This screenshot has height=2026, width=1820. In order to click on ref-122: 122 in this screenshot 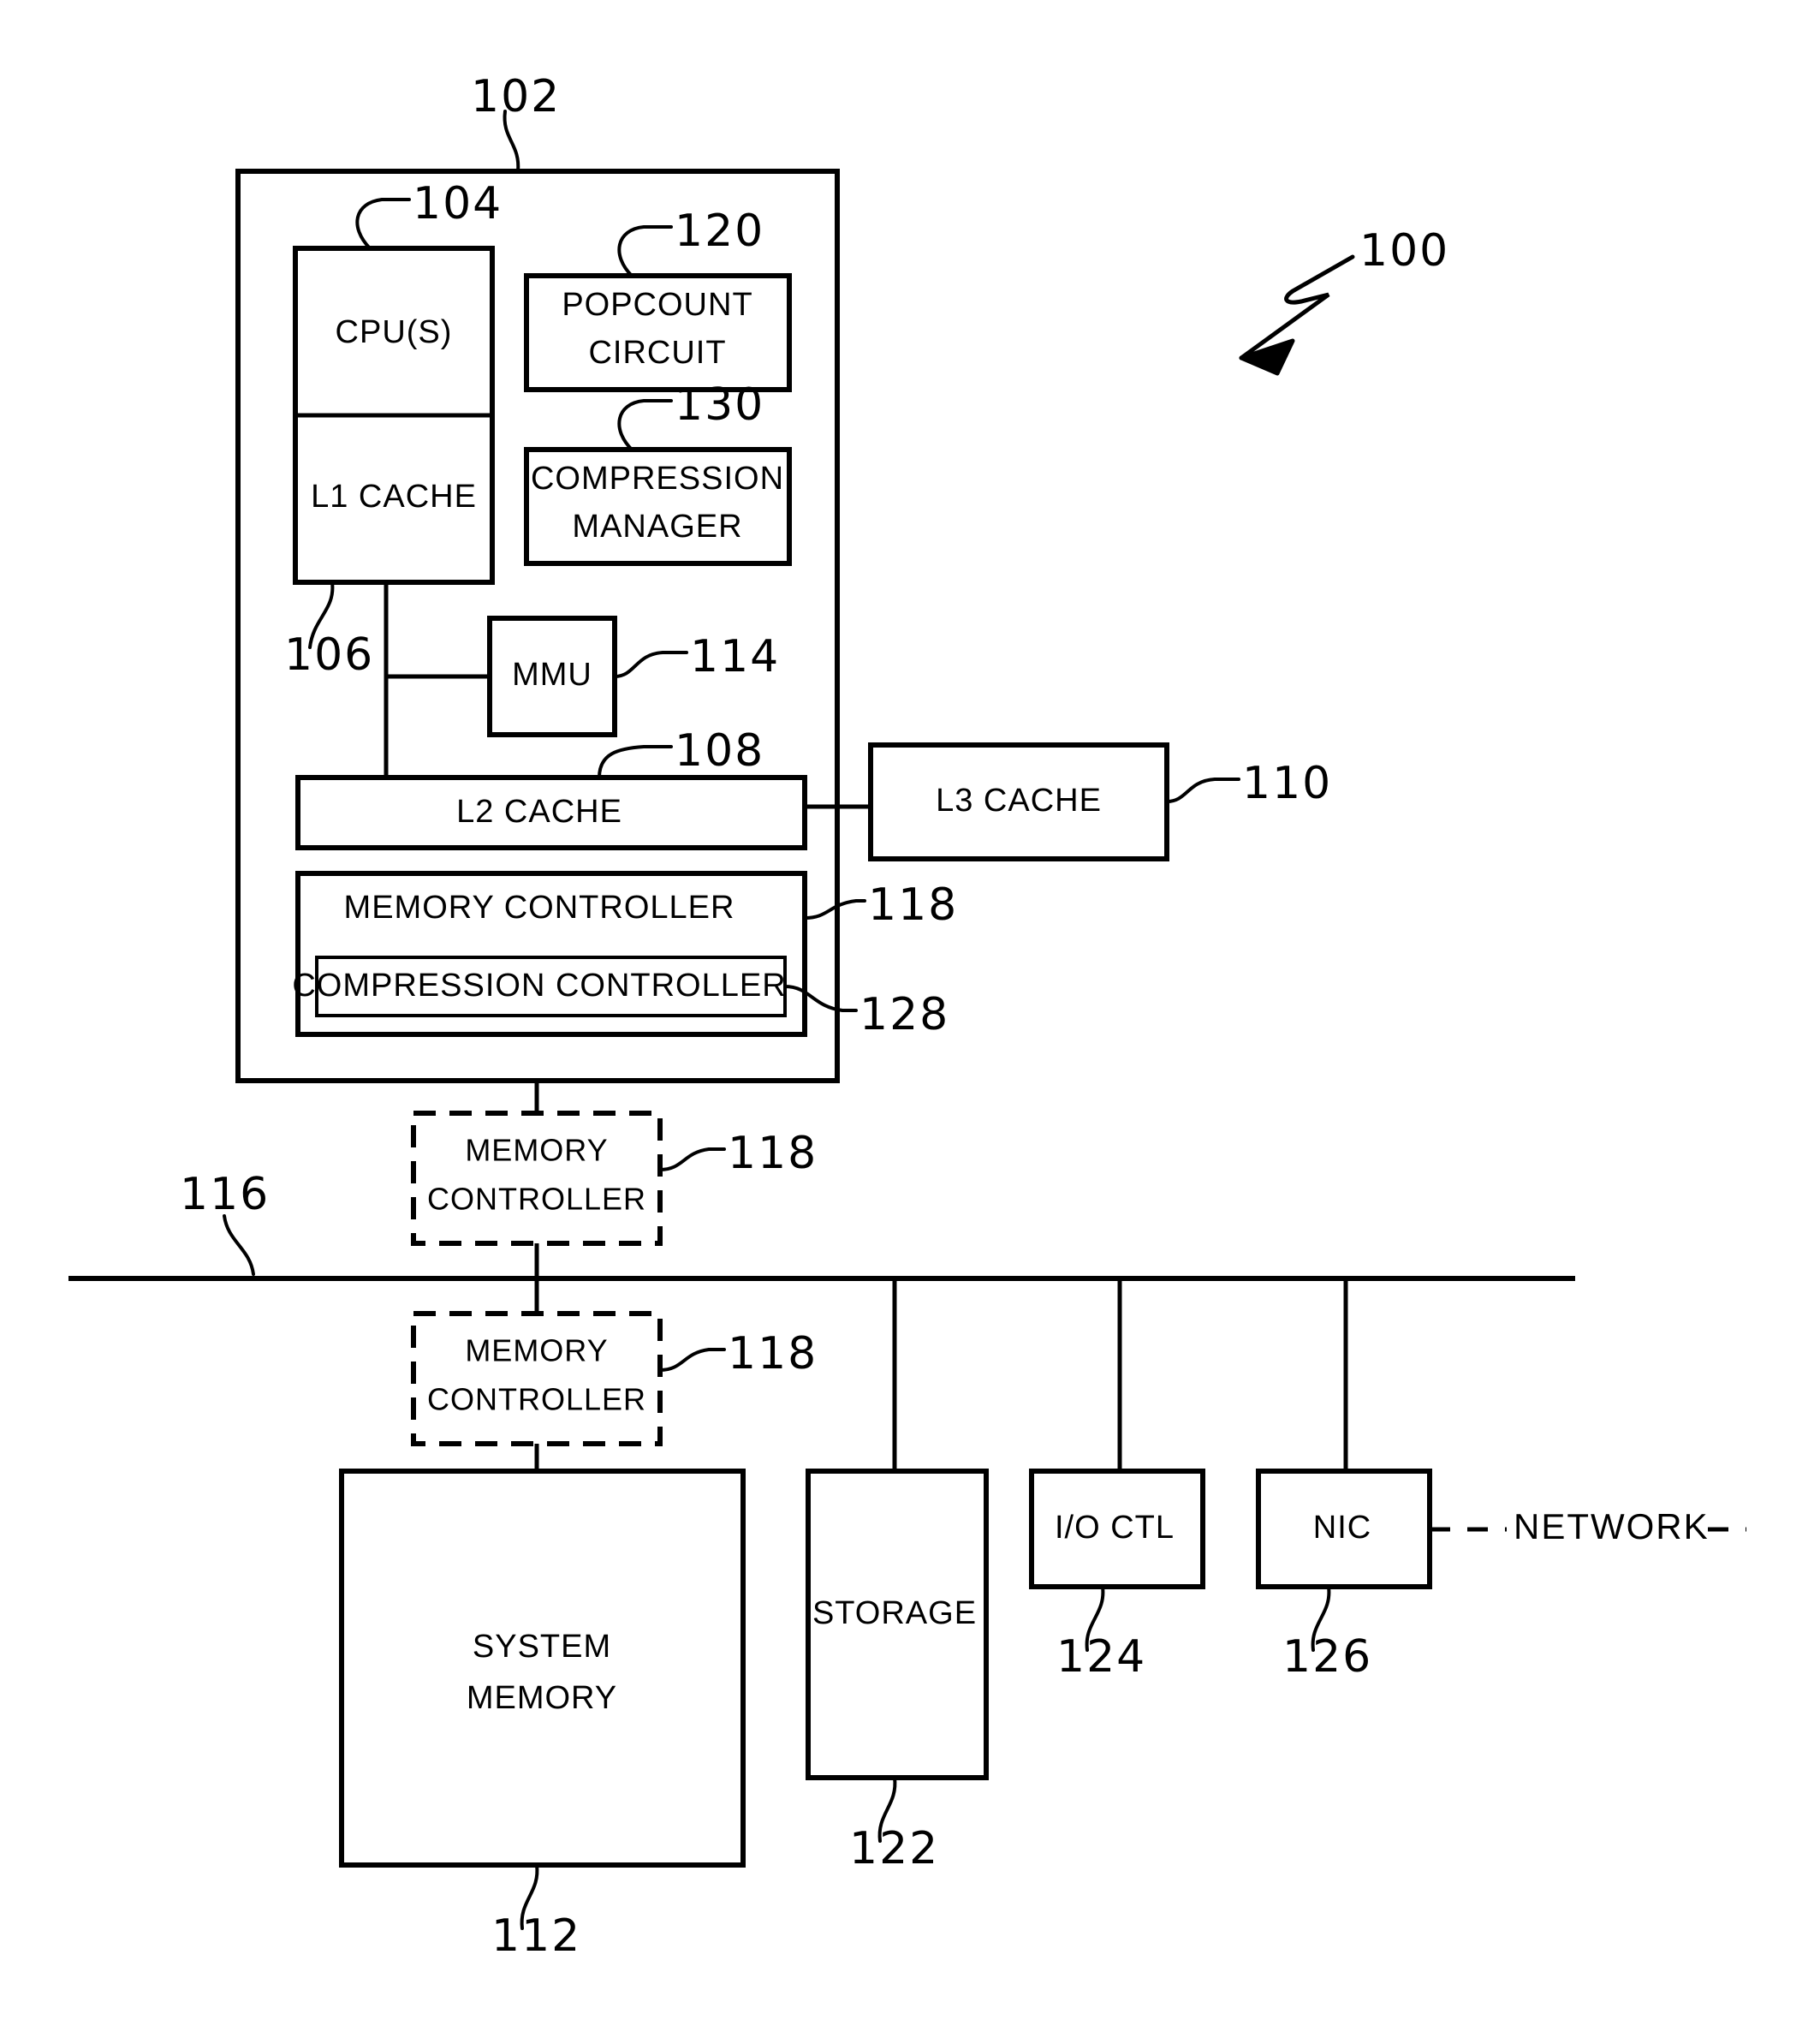, I will do `click(894, 1848)`.